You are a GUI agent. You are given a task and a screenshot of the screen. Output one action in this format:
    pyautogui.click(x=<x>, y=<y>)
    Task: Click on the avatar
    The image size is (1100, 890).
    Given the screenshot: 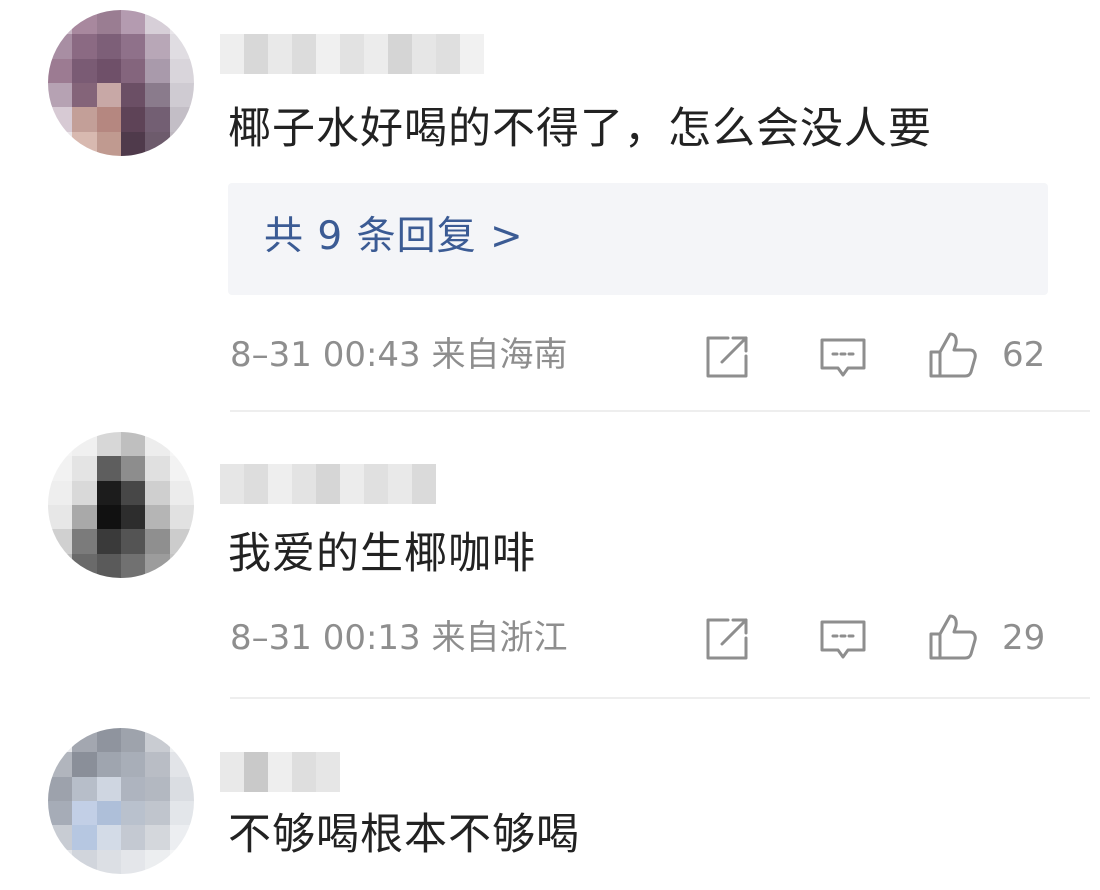 What is the action you would take?
    pyautogui.click(x=121, y=801)
    